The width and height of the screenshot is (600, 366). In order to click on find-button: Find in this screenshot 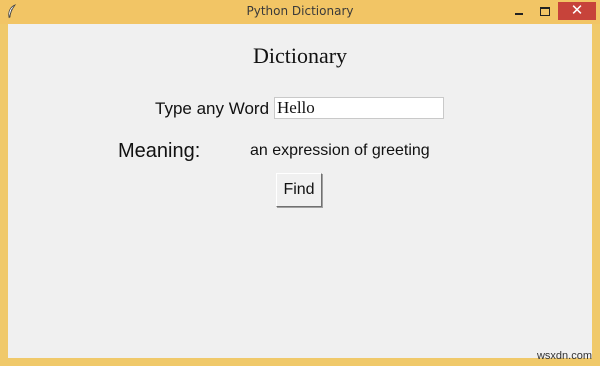, I will do `click(299, 190)`.